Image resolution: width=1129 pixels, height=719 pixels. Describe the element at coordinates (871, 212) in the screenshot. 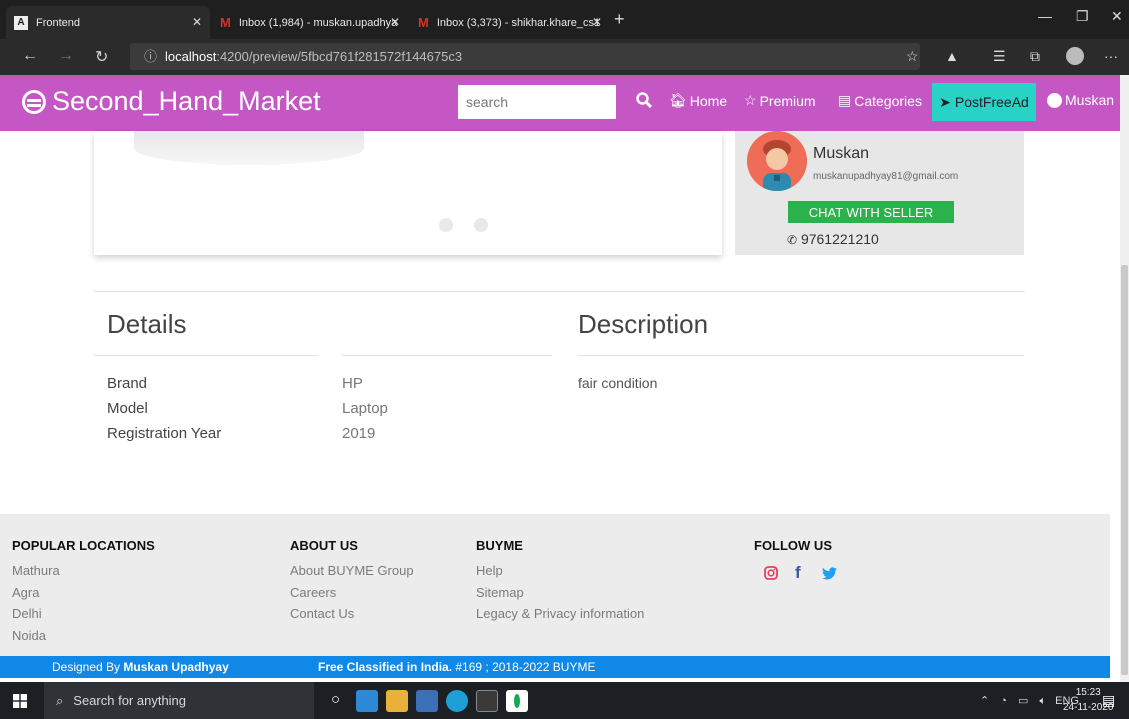

I see `chat-with-seller-button: CHAT WITH SELLER` at that location.